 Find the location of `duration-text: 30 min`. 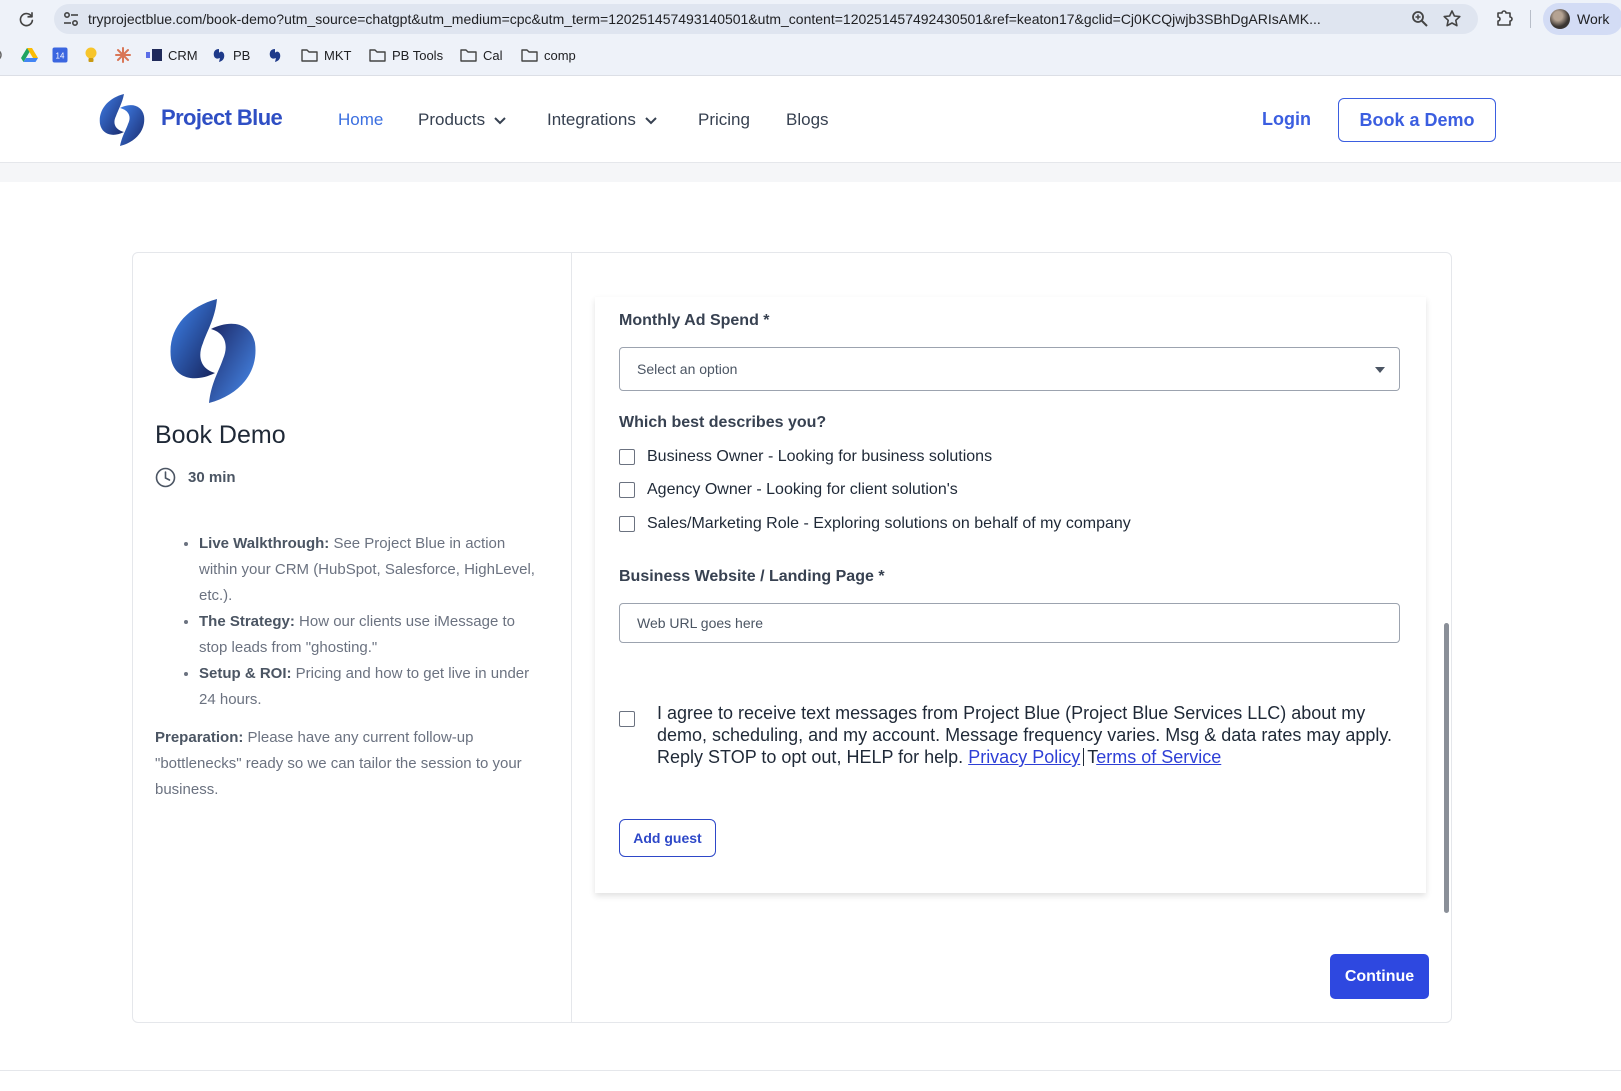

duration-text: 30 min is located at coordinates (212, 477).